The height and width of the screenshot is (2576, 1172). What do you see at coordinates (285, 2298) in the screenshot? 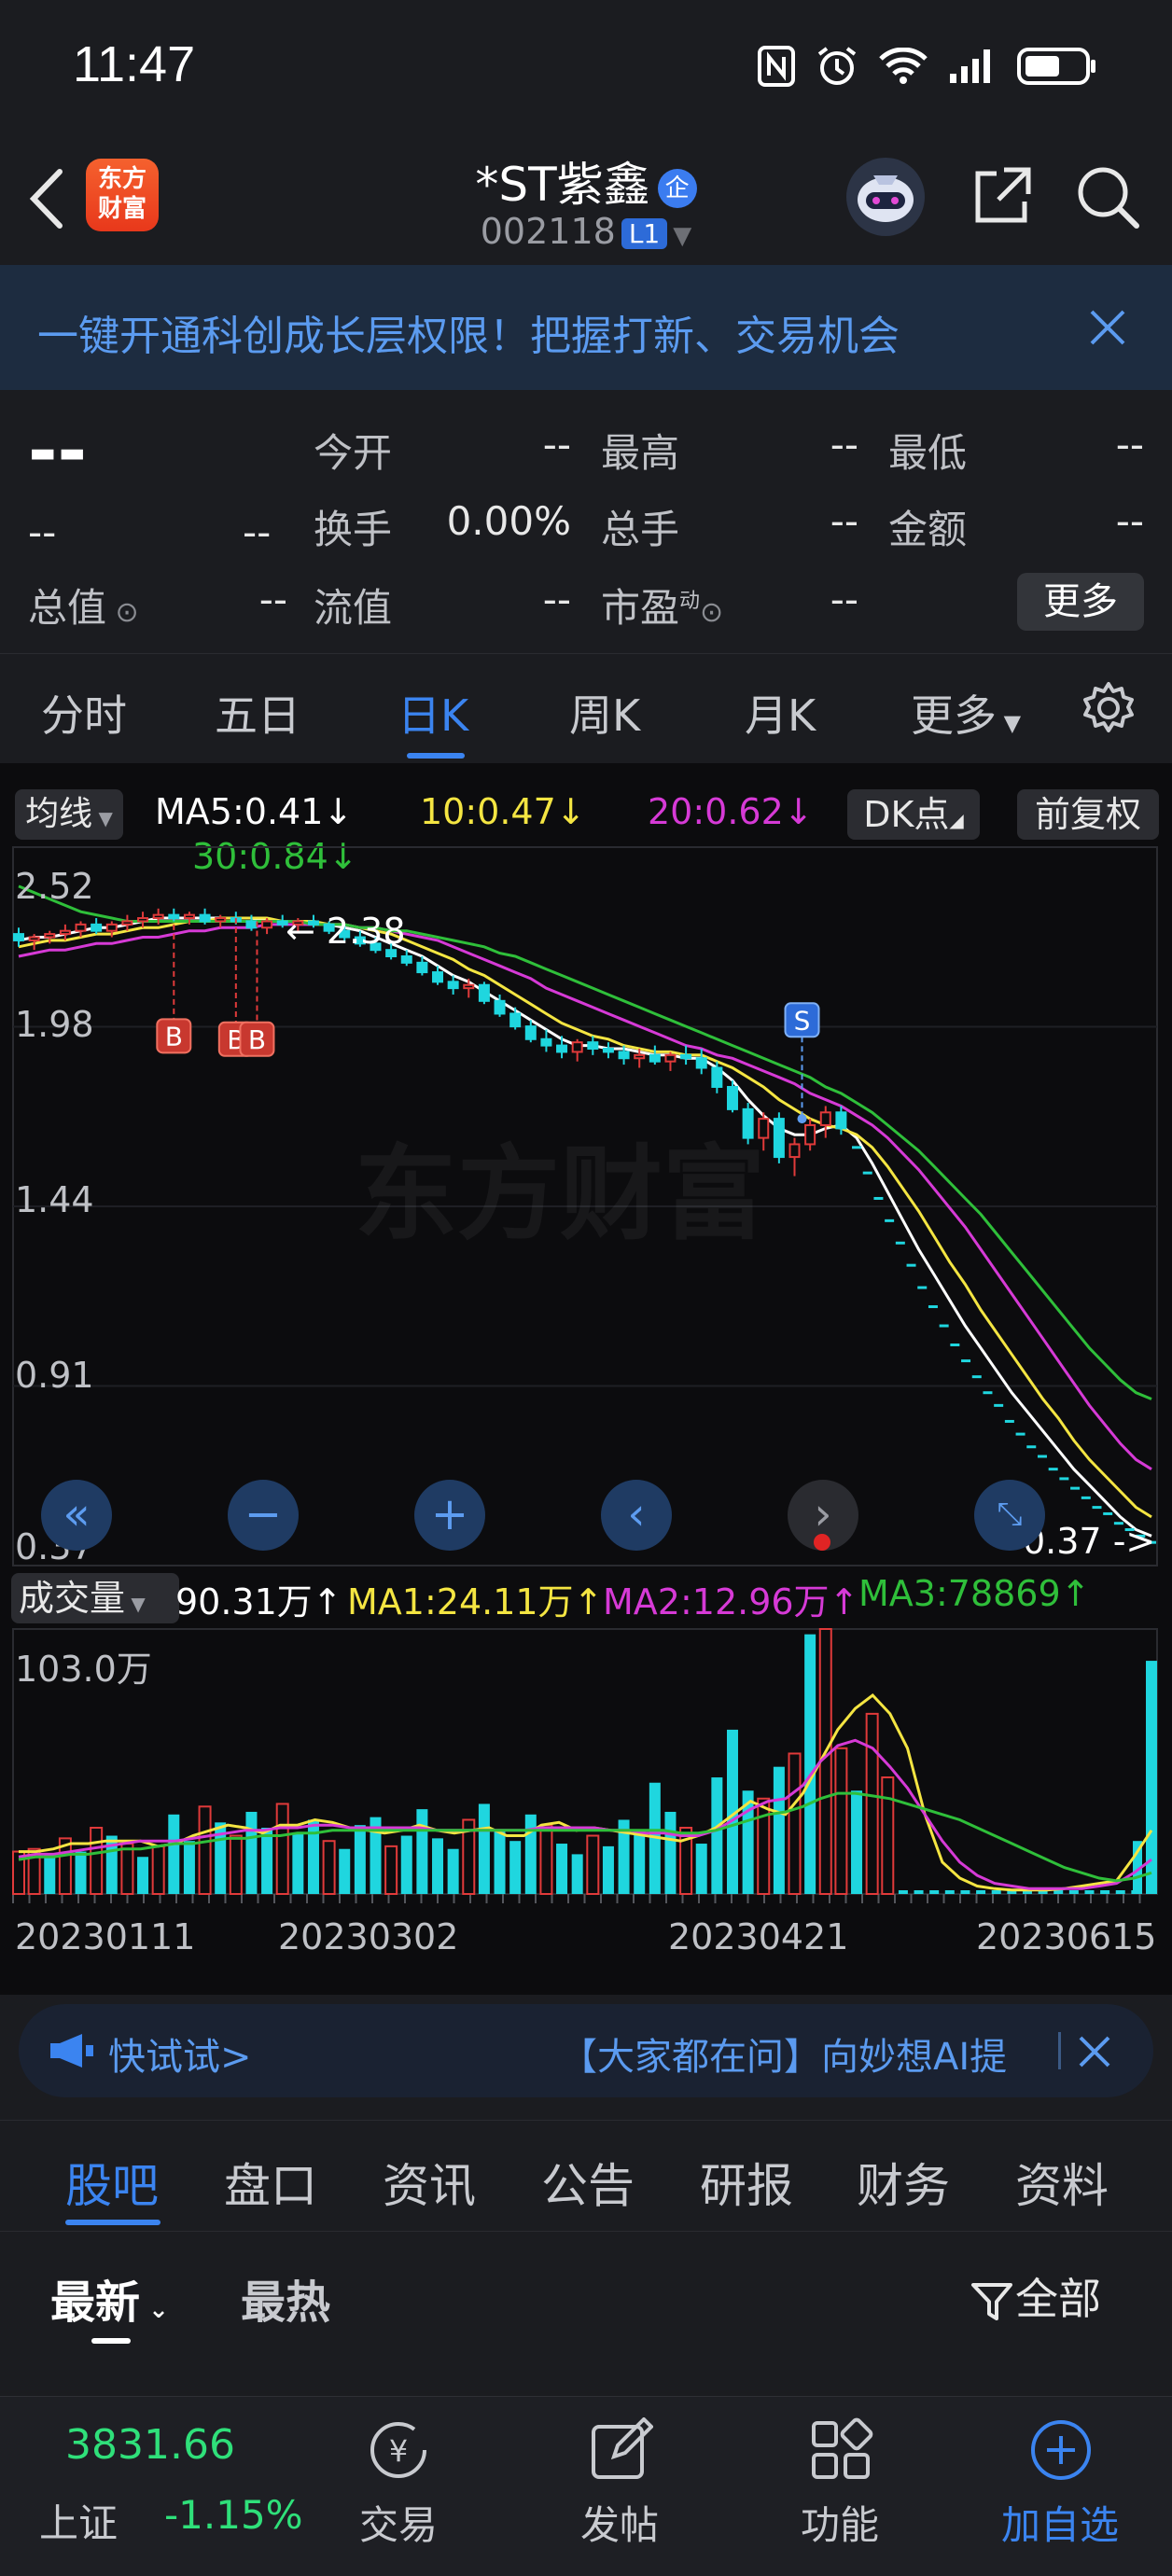
I see `sort-hottest: 最热` at bounding box center [285, 2298].